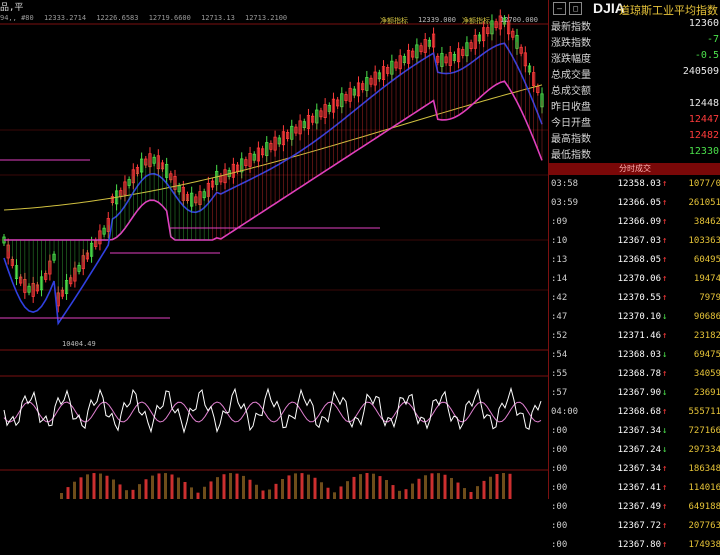  What do you see at coordinates (704, 203) in the screenshot?
I see `tick-volume: 261051` at bounding box center [704, 203].